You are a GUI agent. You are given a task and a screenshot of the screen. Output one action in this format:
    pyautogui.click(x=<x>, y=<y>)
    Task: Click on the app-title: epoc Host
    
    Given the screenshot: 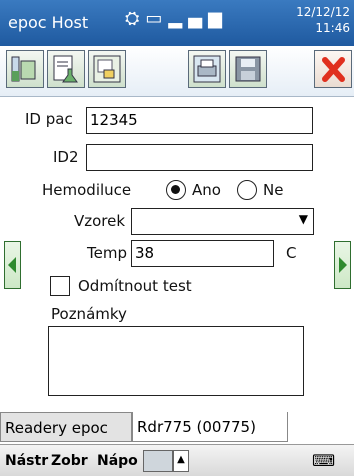 What is the action you would take?
    pyautogui.click(x=48, y=22)
    